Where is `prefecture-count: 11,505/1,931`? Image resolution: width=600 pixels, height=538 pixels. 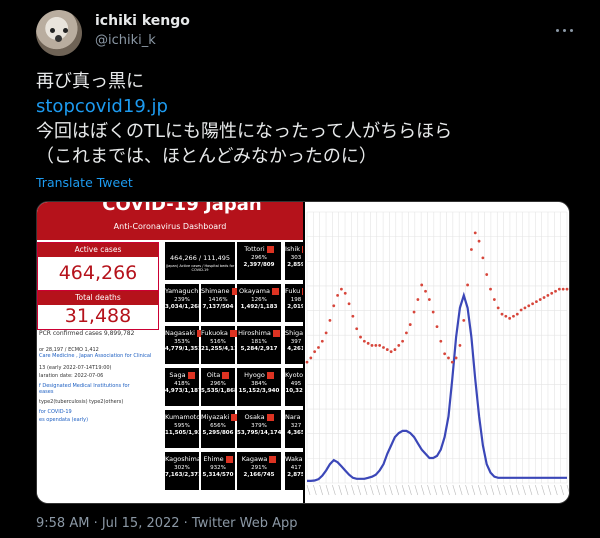
prefecture-count: 11,505/1,931 is located at coordinates (185, 433).